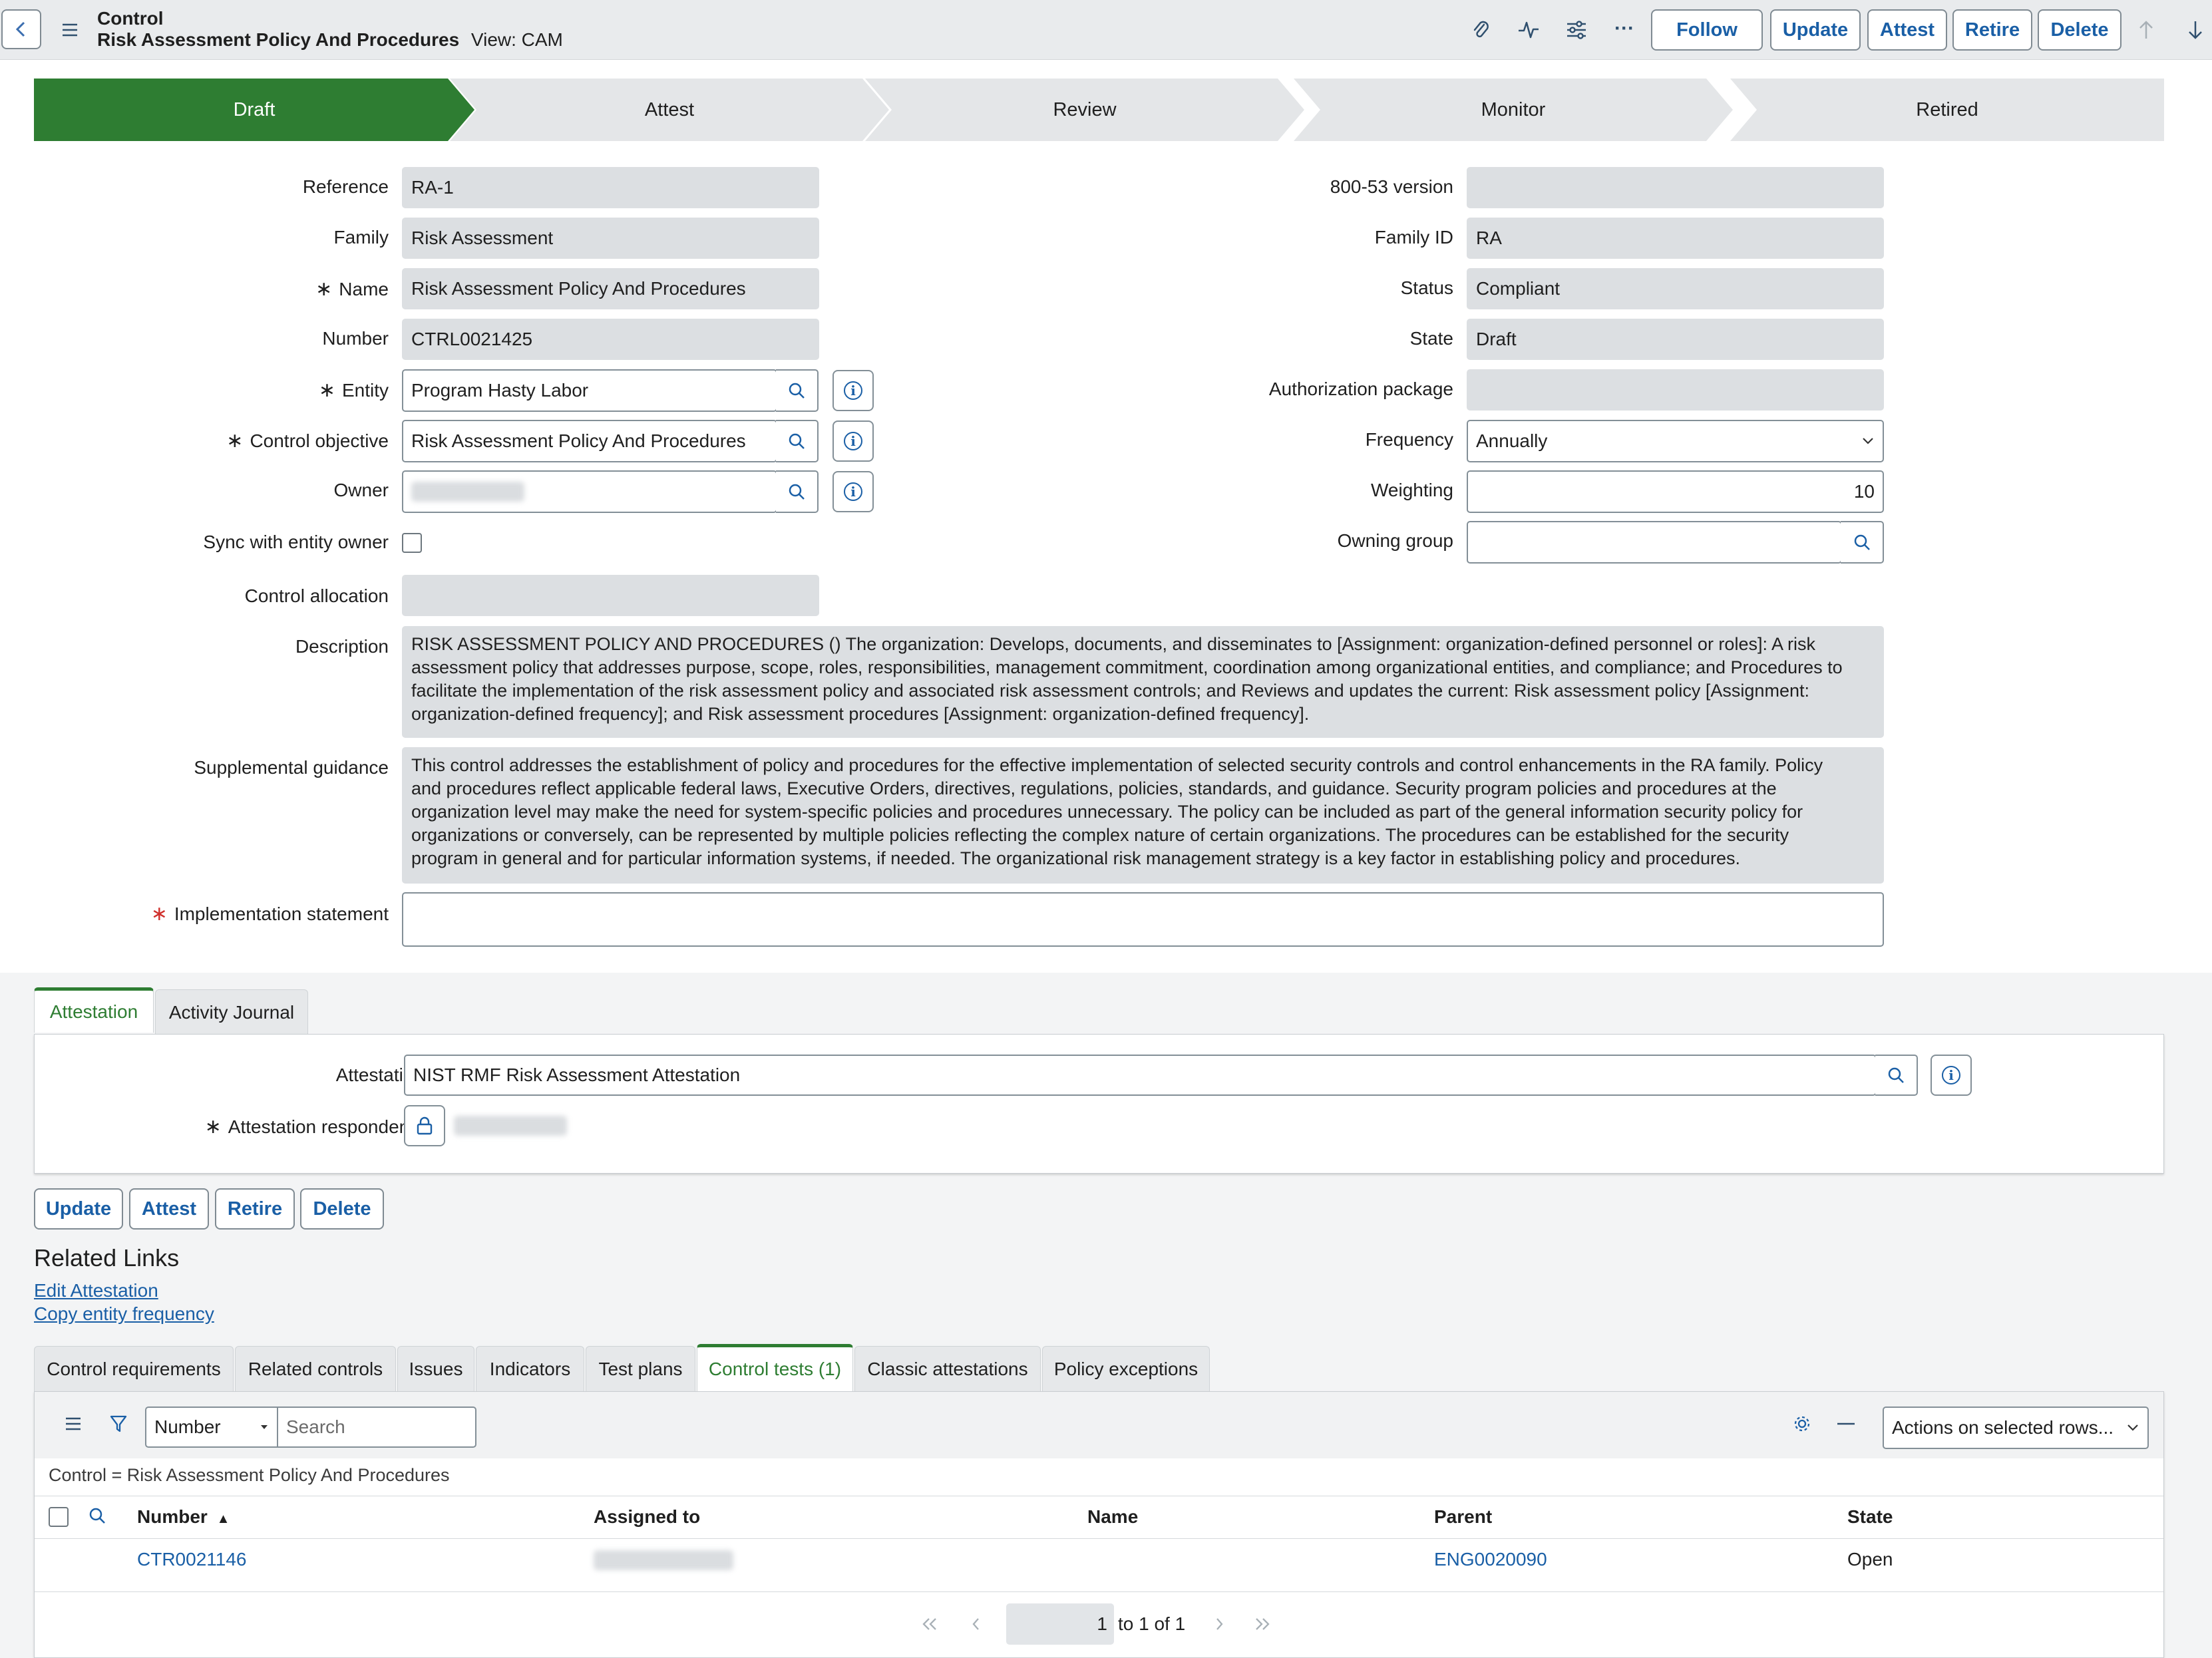  What do you see at coordinates (412, 543) in the screenshot?
I see `sync-owner-checkbox` at bounding box center [412, 543].